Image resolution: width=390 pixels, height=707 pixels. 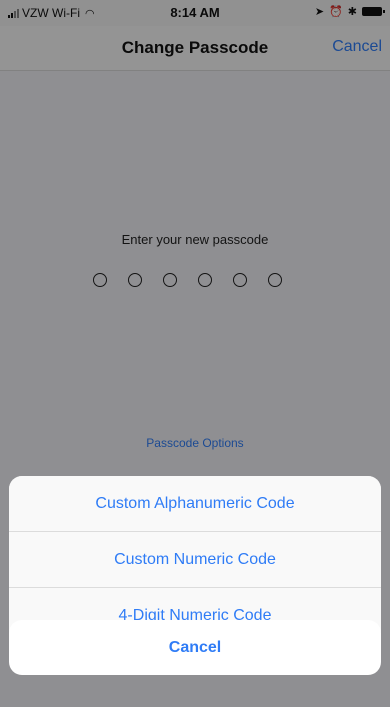 I want to click on option-custom-numeric: Custom Numeric Code, so click(x=195, y=560).